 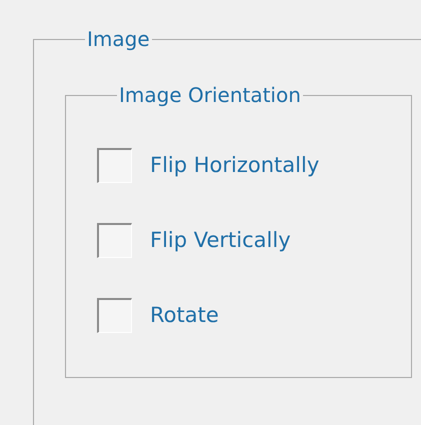 I want to click on checkbox-label: Rotate, so click(x=184, y=315).